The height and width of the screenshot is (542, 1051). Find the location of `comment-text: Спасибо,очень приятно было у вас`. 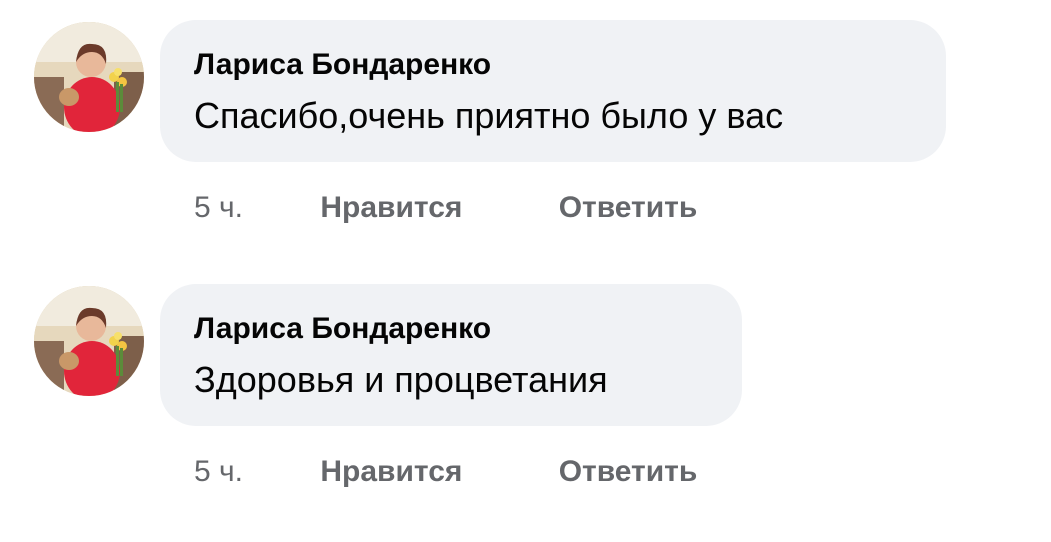

comment-text: Спасибо,очень приятно было у вас is located at coordinates (489, 115).